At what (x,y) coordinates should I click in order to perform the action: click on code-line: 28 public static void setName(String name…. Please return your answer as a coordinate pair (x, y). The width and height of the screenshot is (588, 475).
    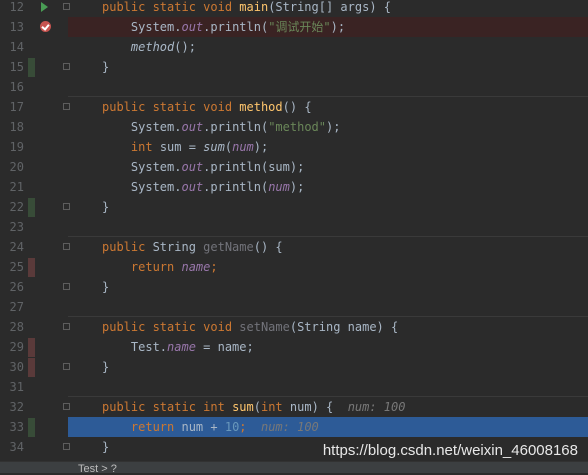
    Looking at the image, I should click on (294, 327).